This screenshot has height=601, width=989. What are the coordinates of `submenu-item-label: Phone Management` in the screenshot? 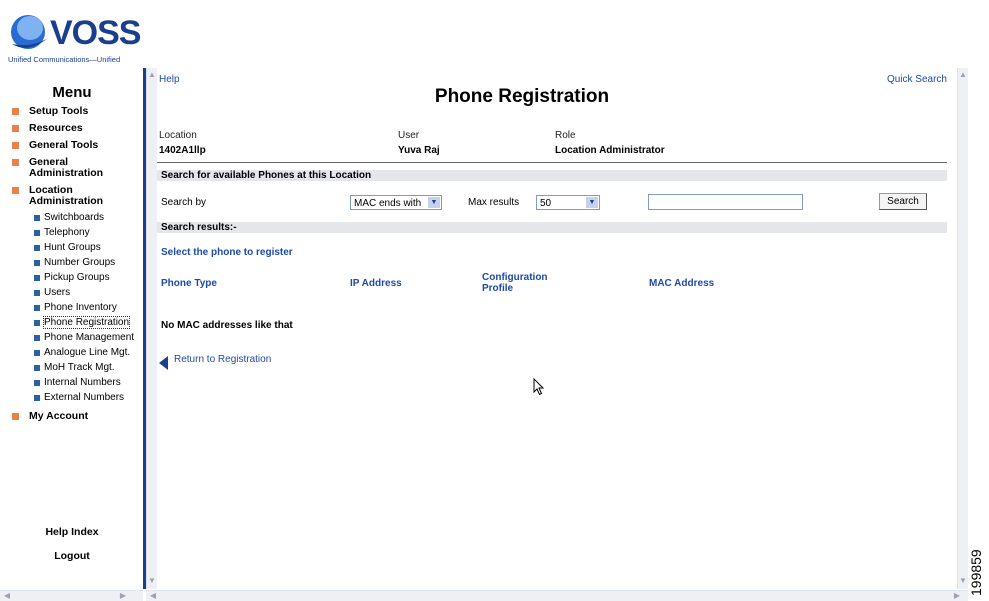 It's located at (89, 337).